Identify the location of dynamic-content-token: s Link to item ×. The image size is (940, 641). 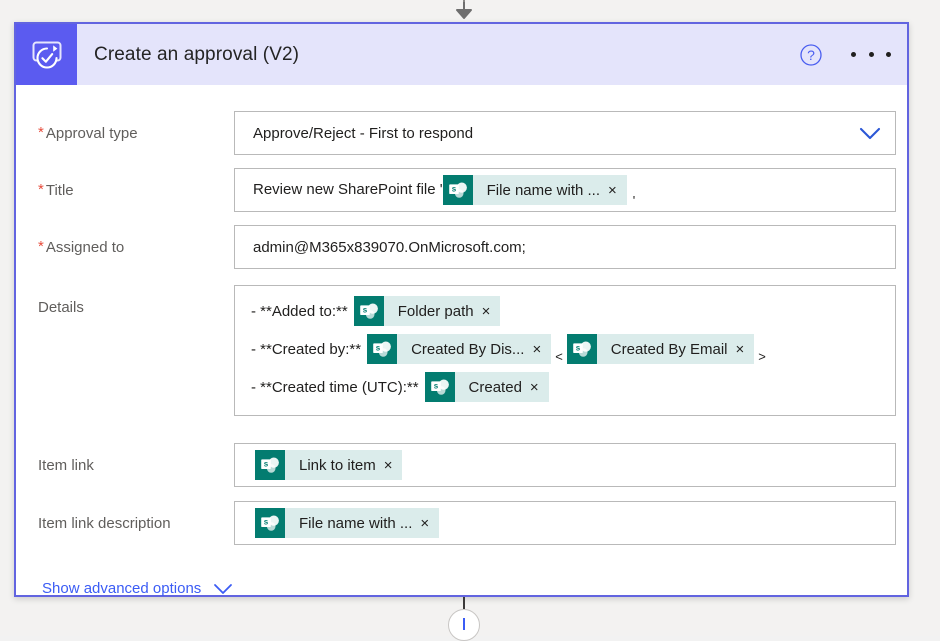
(329, 465).